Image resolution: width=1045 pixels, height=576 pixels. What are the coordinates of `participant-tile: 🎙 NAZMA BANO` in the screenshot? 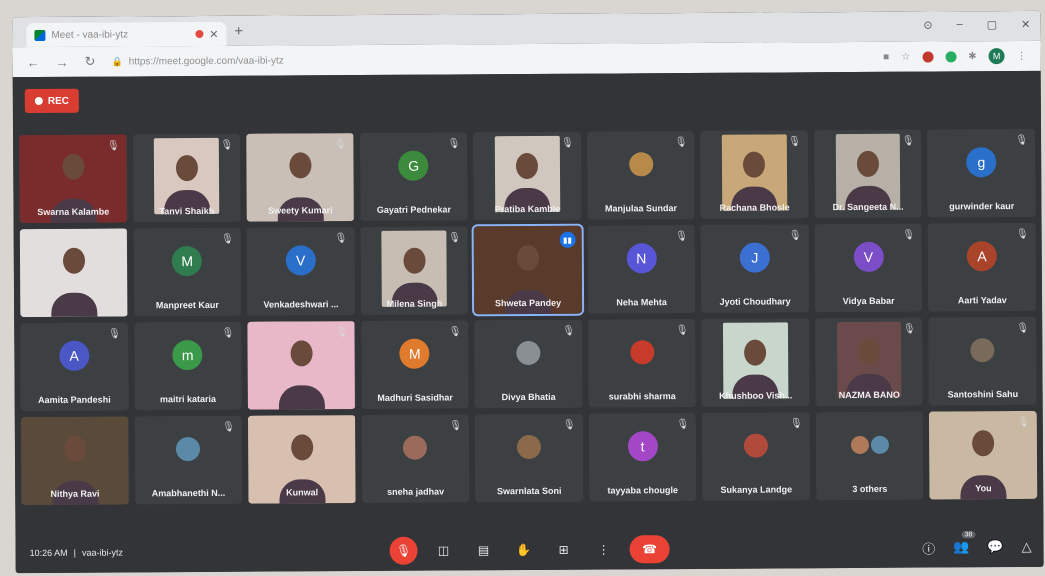 It's located at (869, 362).